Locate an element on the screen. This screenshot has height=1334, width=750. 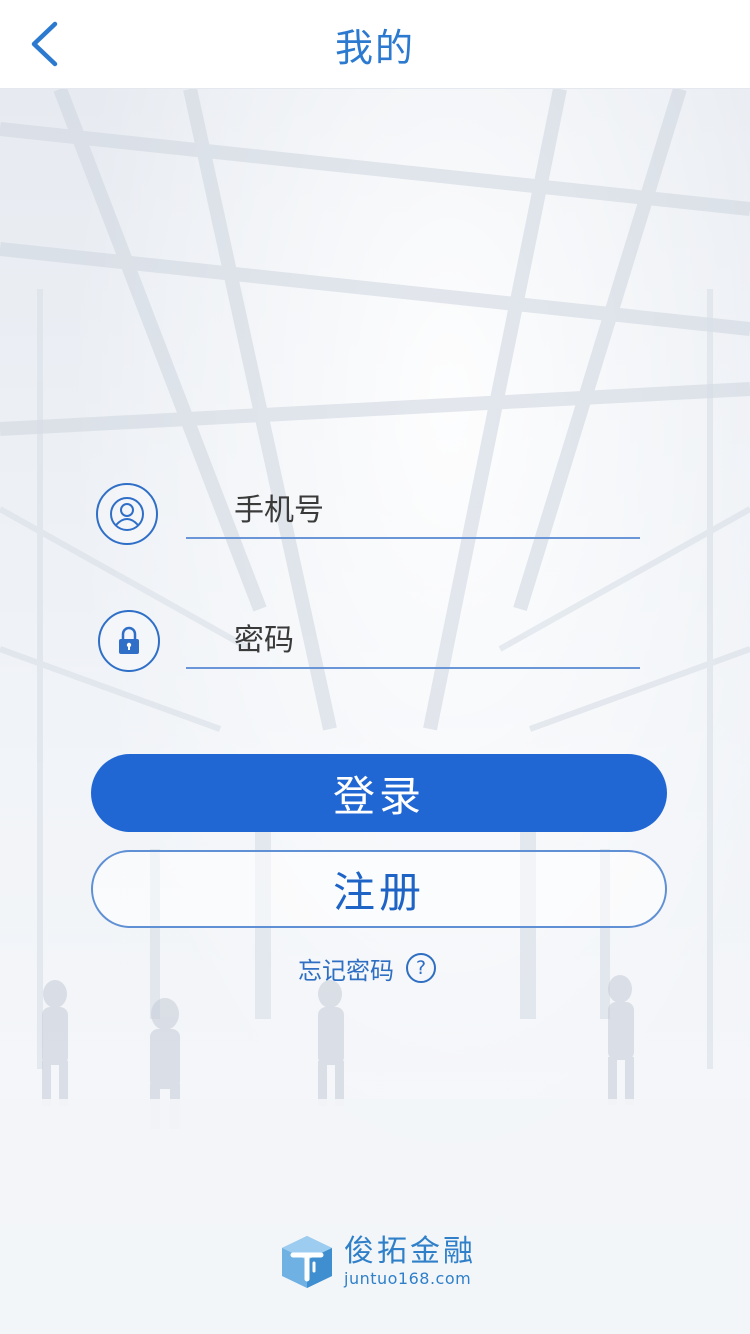
lock-icon-badge is located at coordinates (129, 641).